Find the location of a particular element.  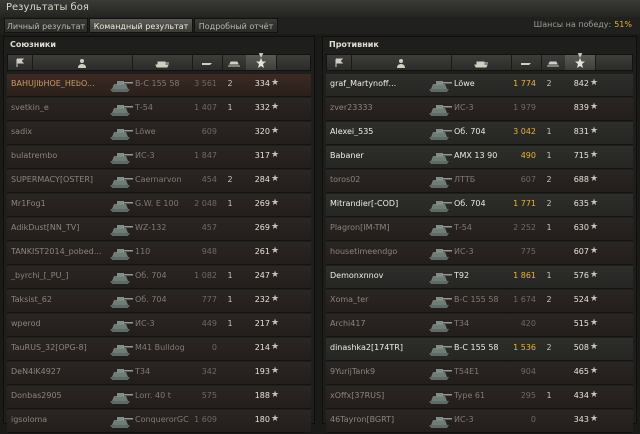

table-row: Mitrandier[-COD] Об. 704 1 771 2 635 ★ is located at coordinates (479, 205).